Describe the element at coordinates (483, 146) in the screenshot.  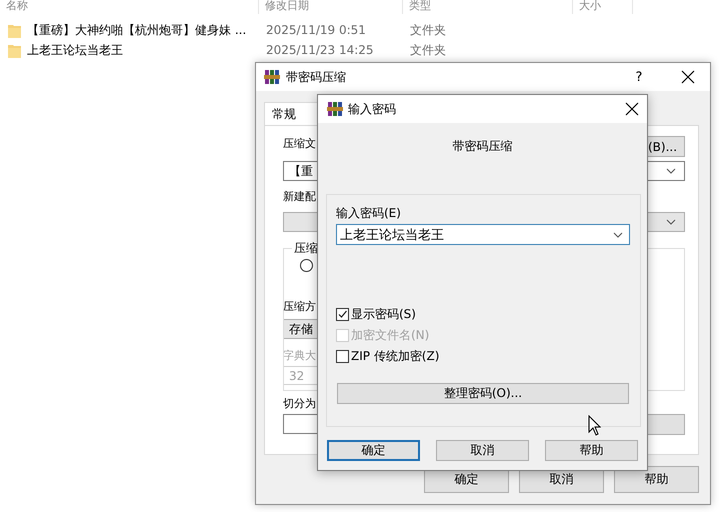
I see `dialog-heading: 带密码压缩` at that location.